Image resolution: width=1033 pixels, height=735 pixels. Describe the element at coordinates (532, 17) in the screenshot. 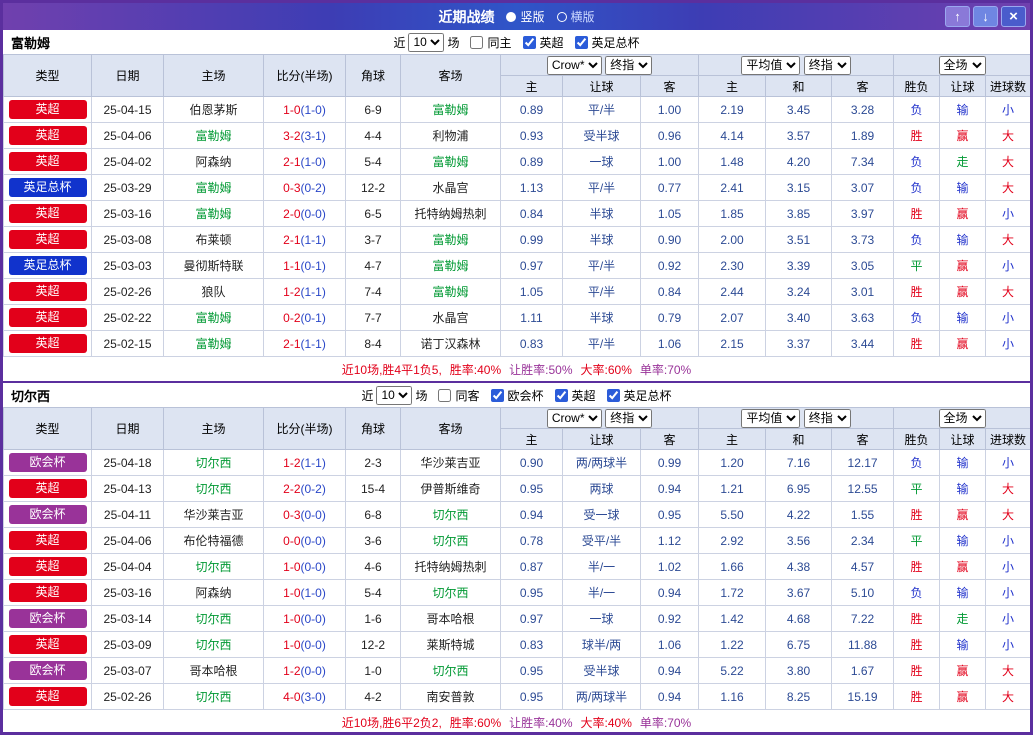

I see `radio-label: 竖版` at that location.